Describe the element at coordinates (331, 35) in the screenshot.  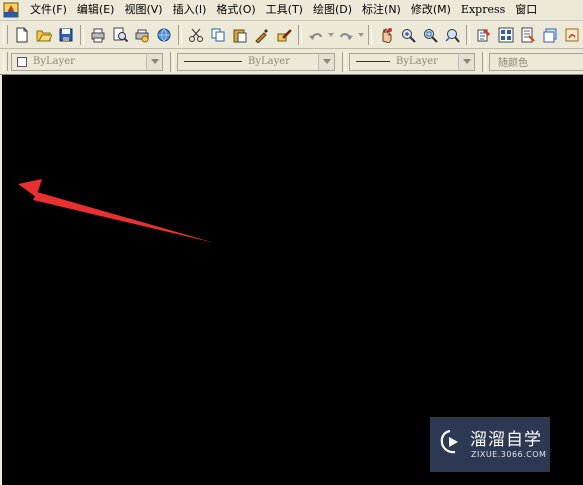
I see `undo-dropdown-icon` at that location.